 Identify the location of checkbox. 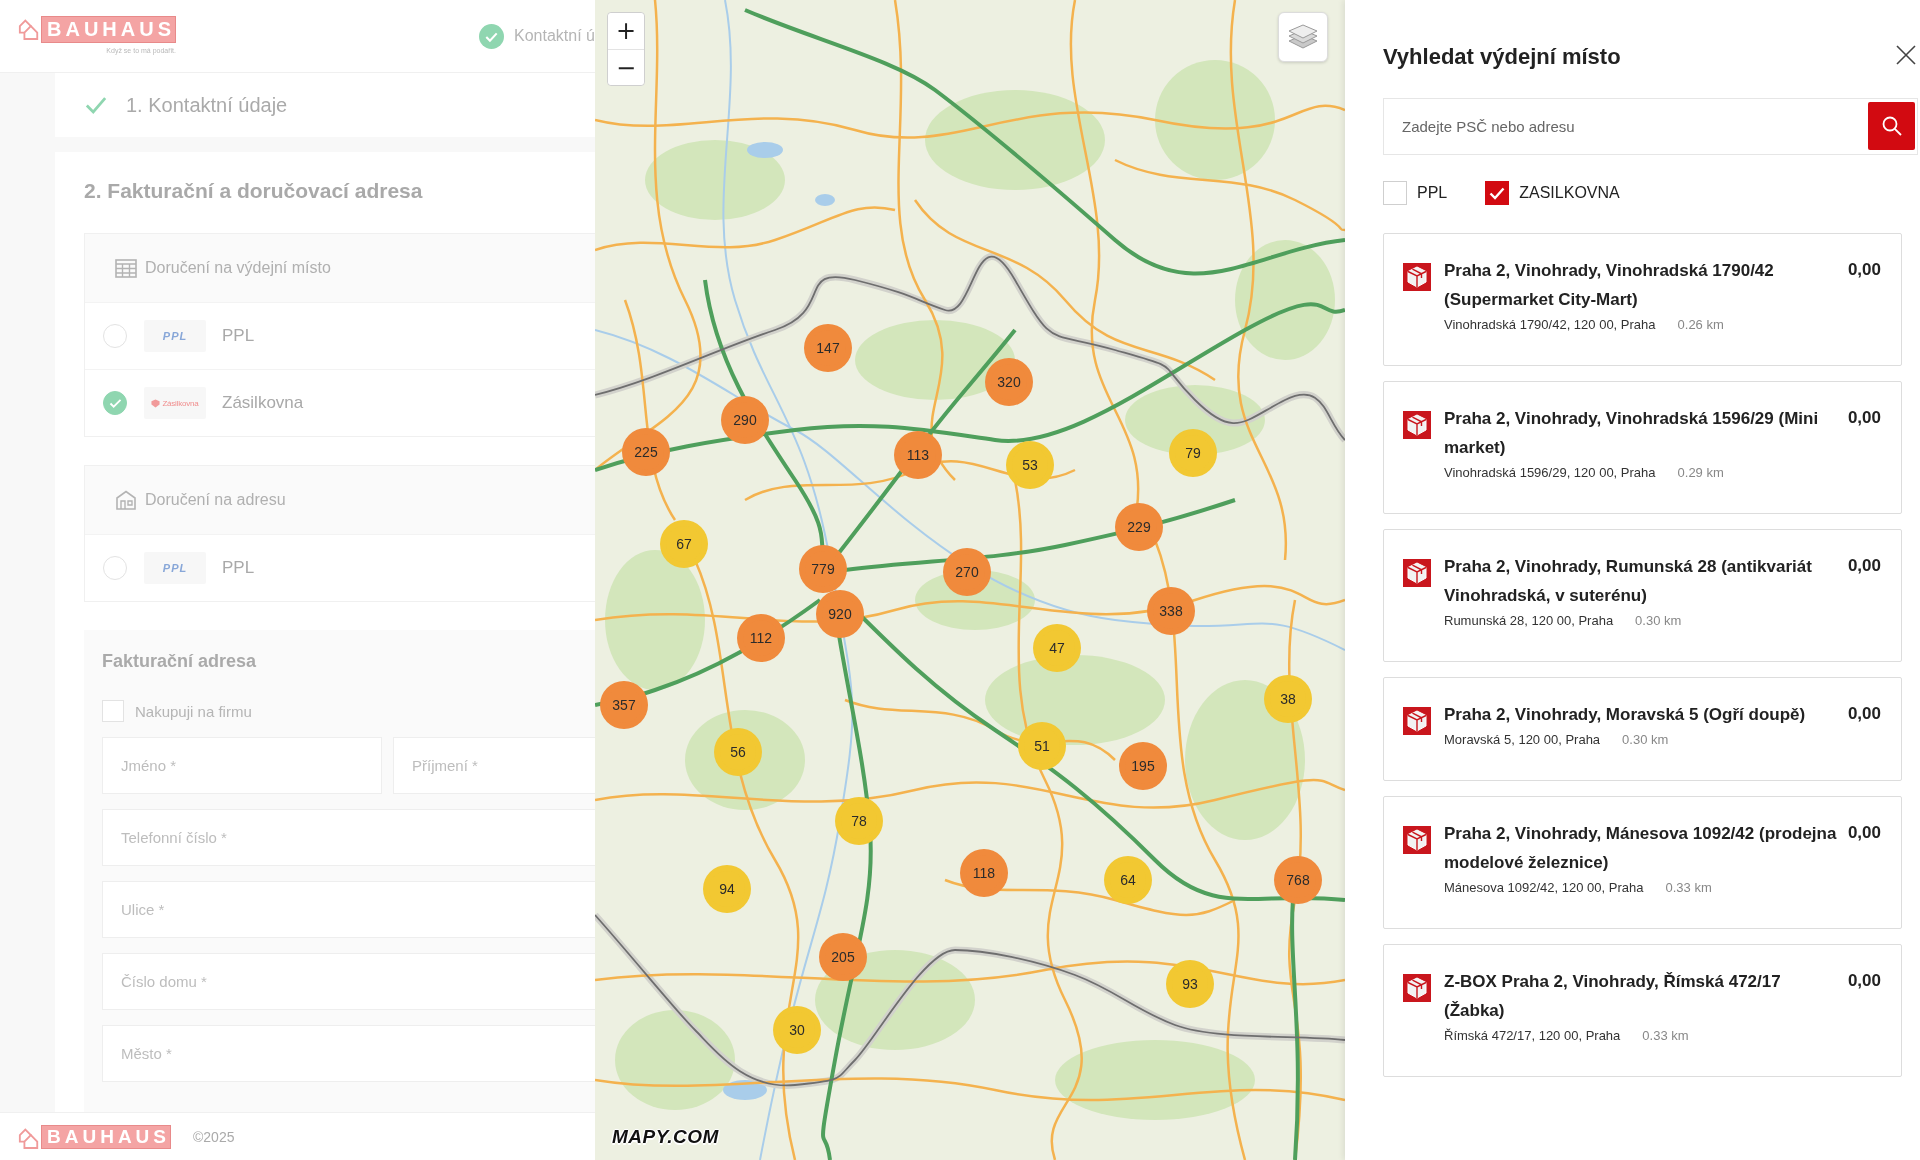
(1497, 193).